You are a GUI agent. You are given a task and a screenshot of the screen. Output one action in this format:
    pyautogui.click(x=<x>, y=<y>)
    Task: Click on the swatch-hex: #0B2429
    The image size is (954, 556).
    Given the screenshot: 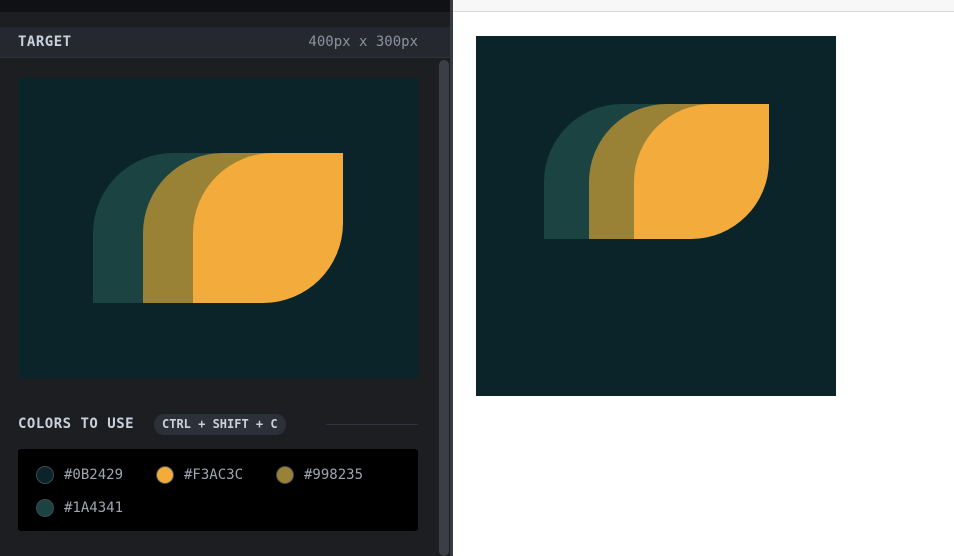 What is the action you would take?
    pyautogui.click(x=93, y=475)
    